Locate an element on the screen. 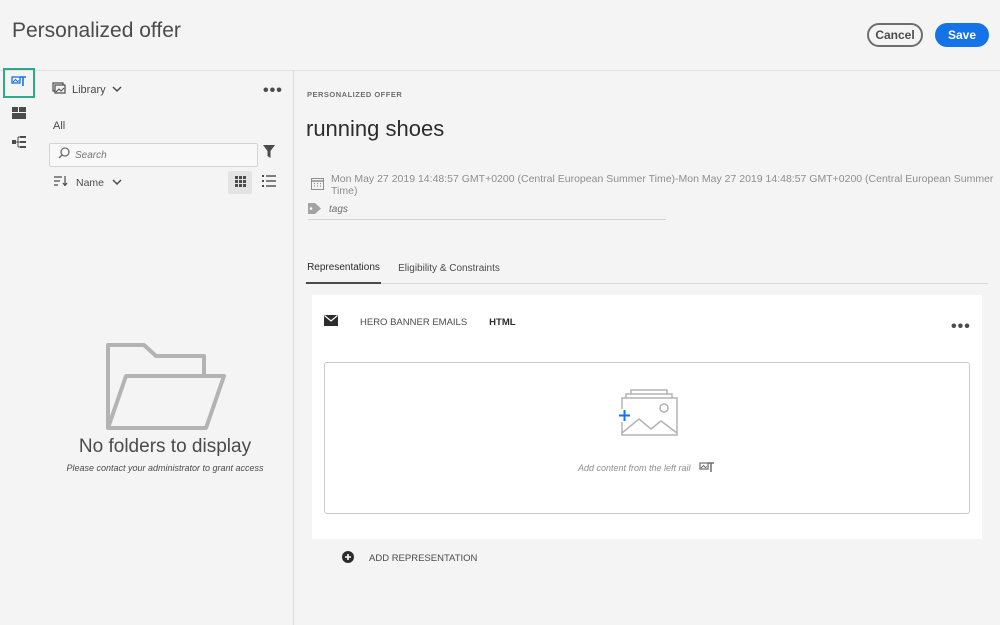 The image size is (1000, 625). structure-tree-icon is located at coordinates (19, 144).